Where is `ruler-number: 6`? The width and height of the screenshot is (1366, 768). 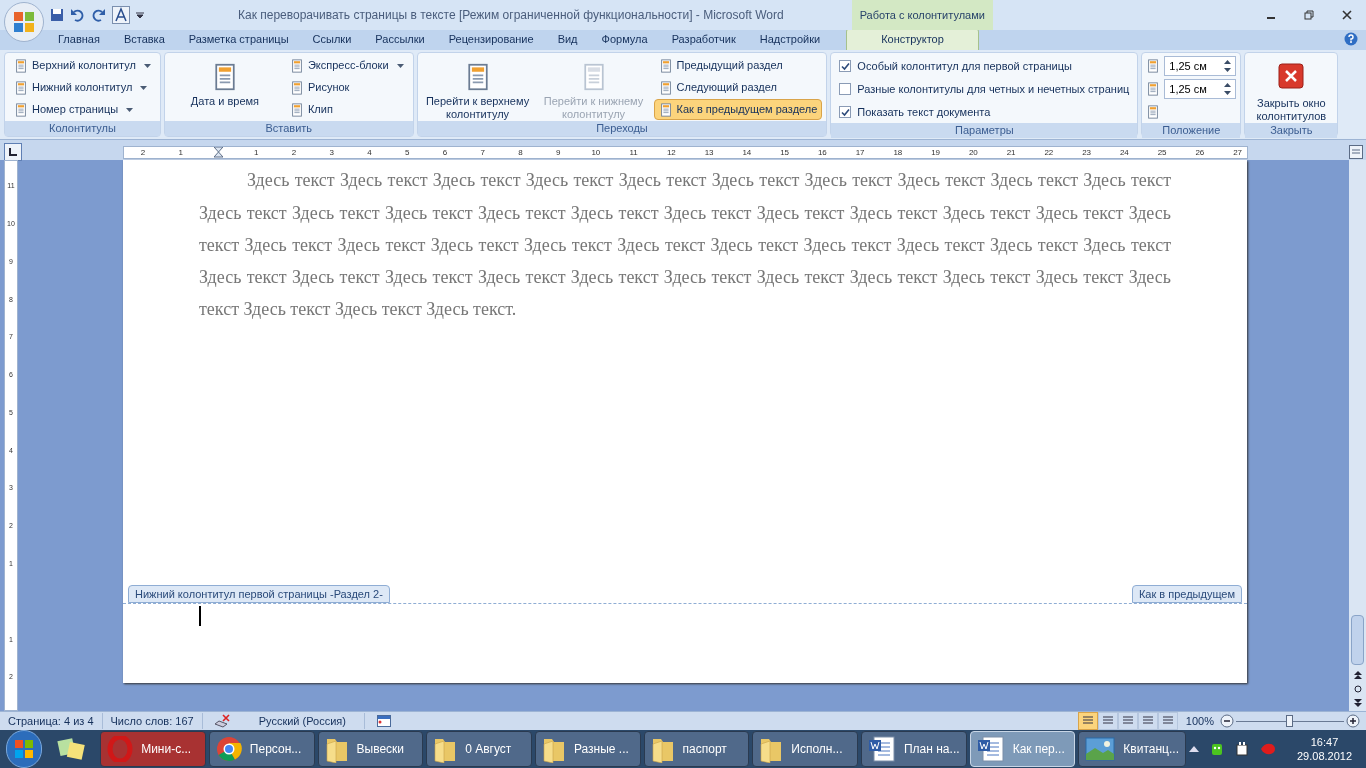
ruler-number: 6 is located at coordinates (445, 152).